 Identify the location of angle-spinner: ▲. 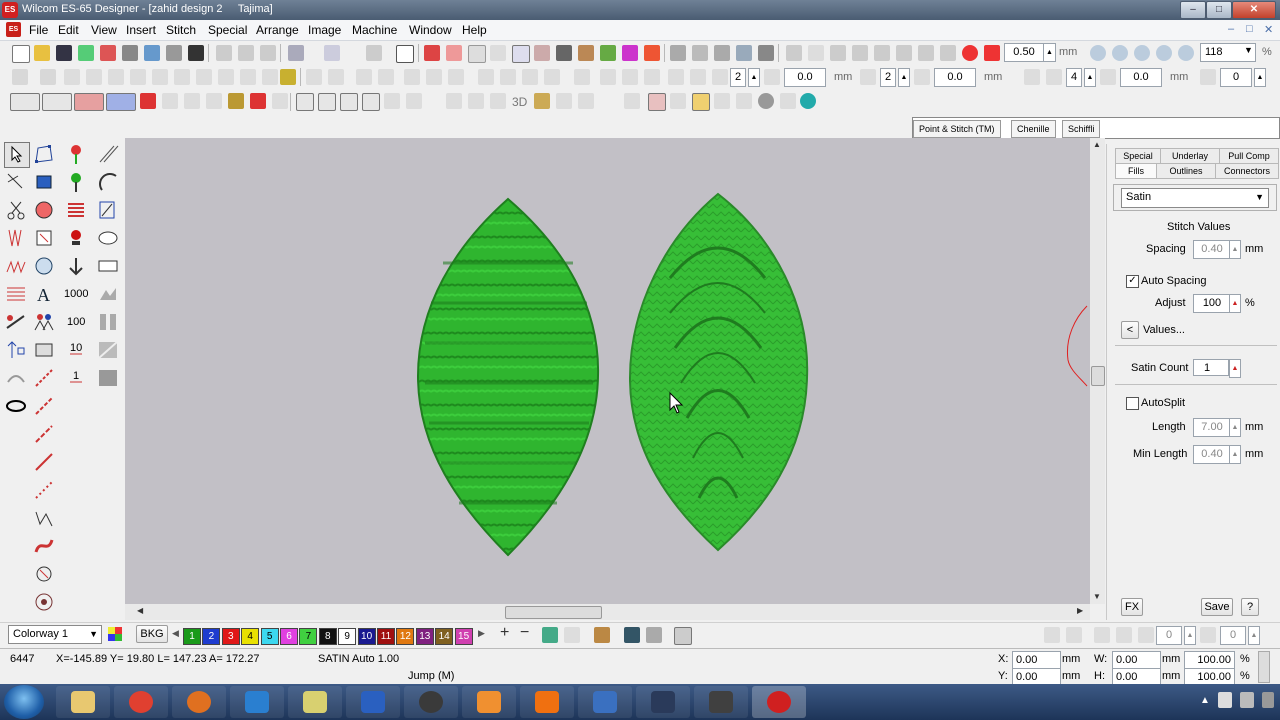
(1260, 77).